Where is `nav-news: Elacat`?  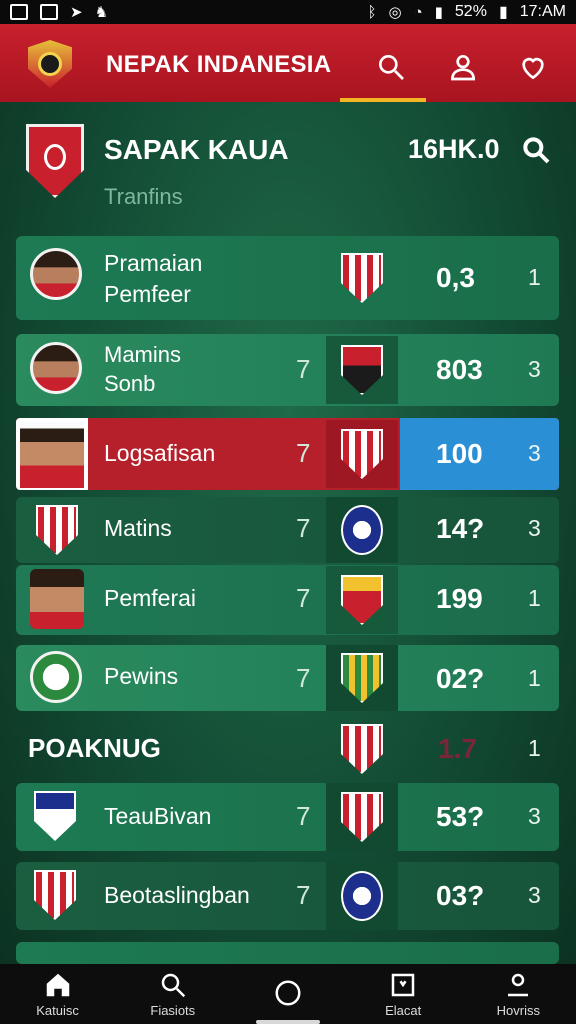
nav-news: Elacat is located at coordinates (403, 994).